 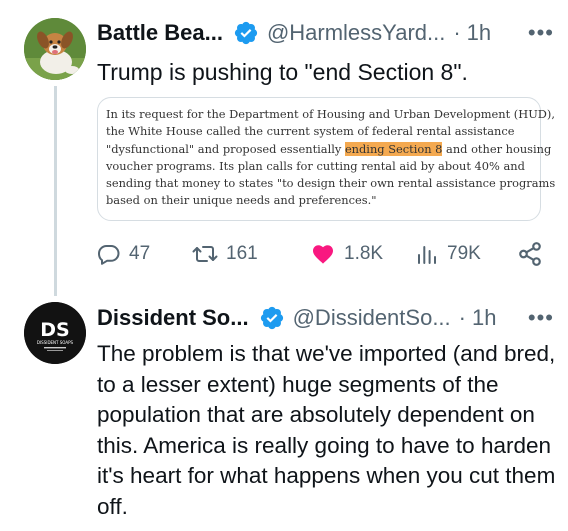 What do you see at coordinates (205, 254) in the screenshot?
I see `retweet-icon` at bounding box center [205, 254].